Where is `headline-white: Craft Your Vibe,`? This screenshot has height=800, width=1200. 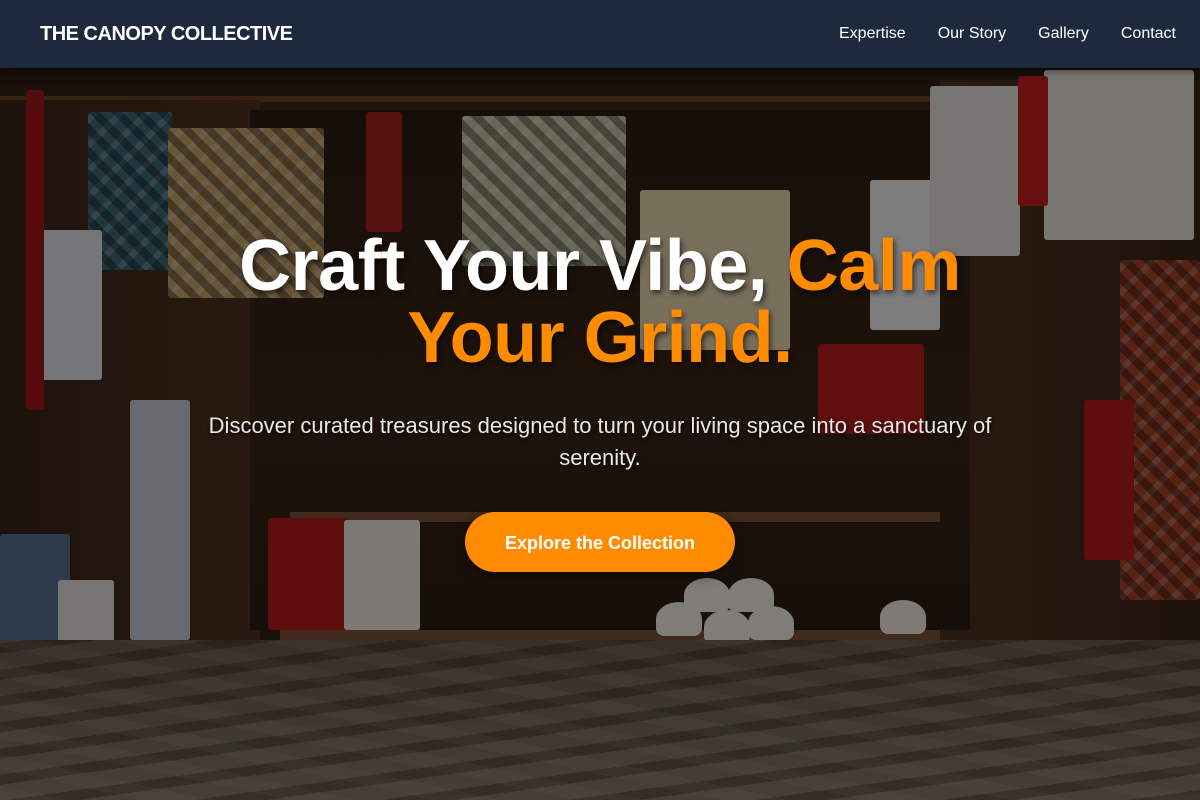
headline-white: Craft Your Vibe, is located at coordinates (513, 266).